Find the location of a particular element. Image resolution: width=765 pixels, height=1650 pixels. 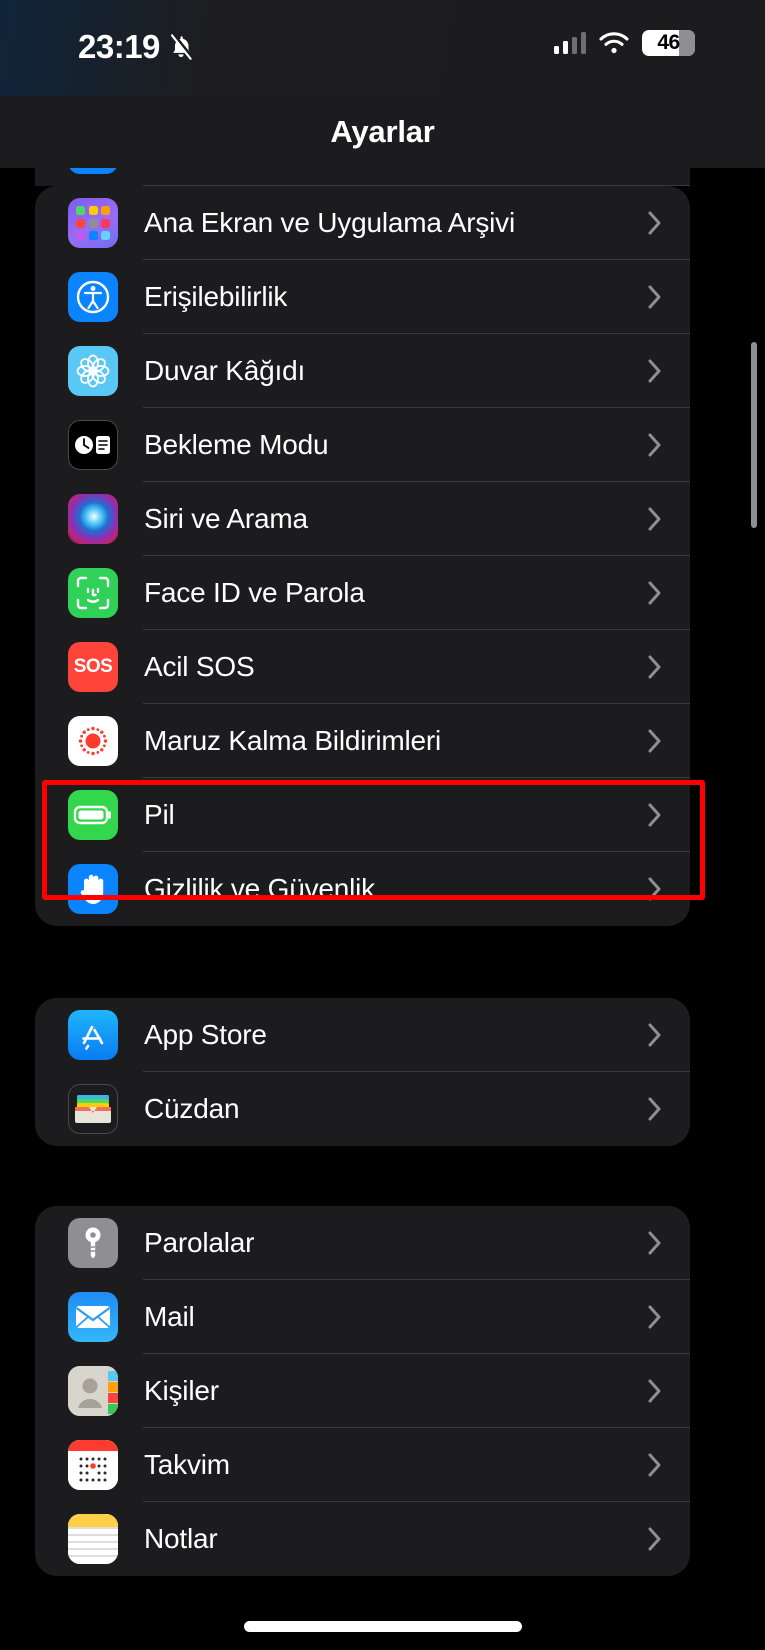

partial-row-above is located at coordinates (362, 177).